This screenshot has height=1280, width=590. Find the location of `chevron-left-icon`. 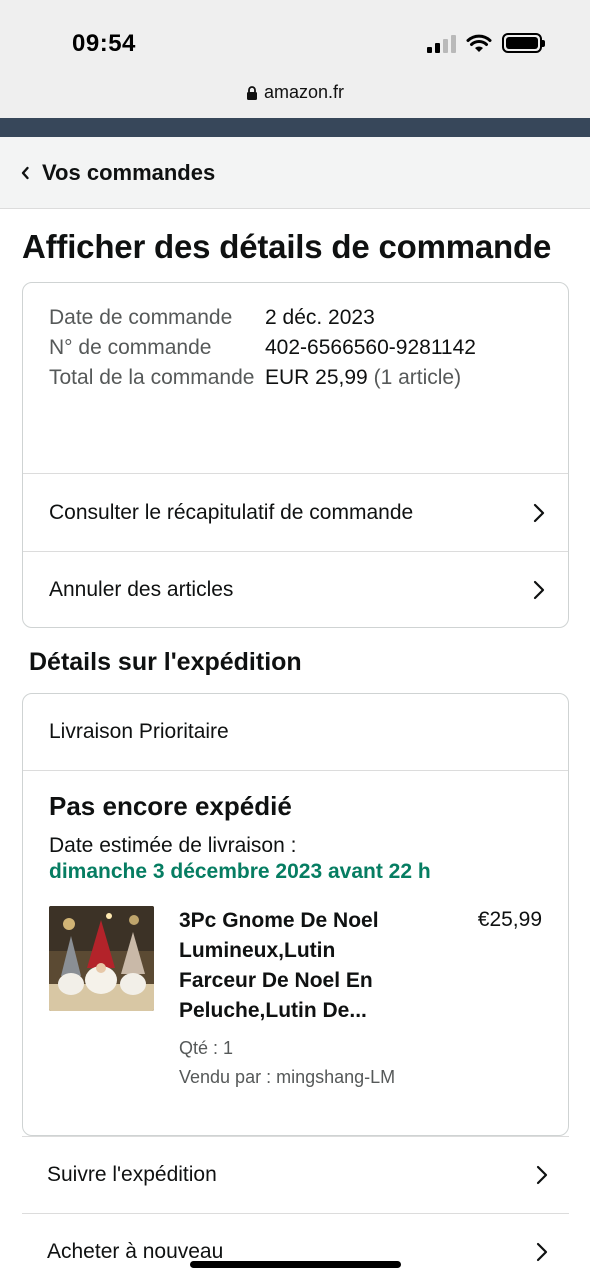

chevron-left-icon is located at coordinates (25, 172).